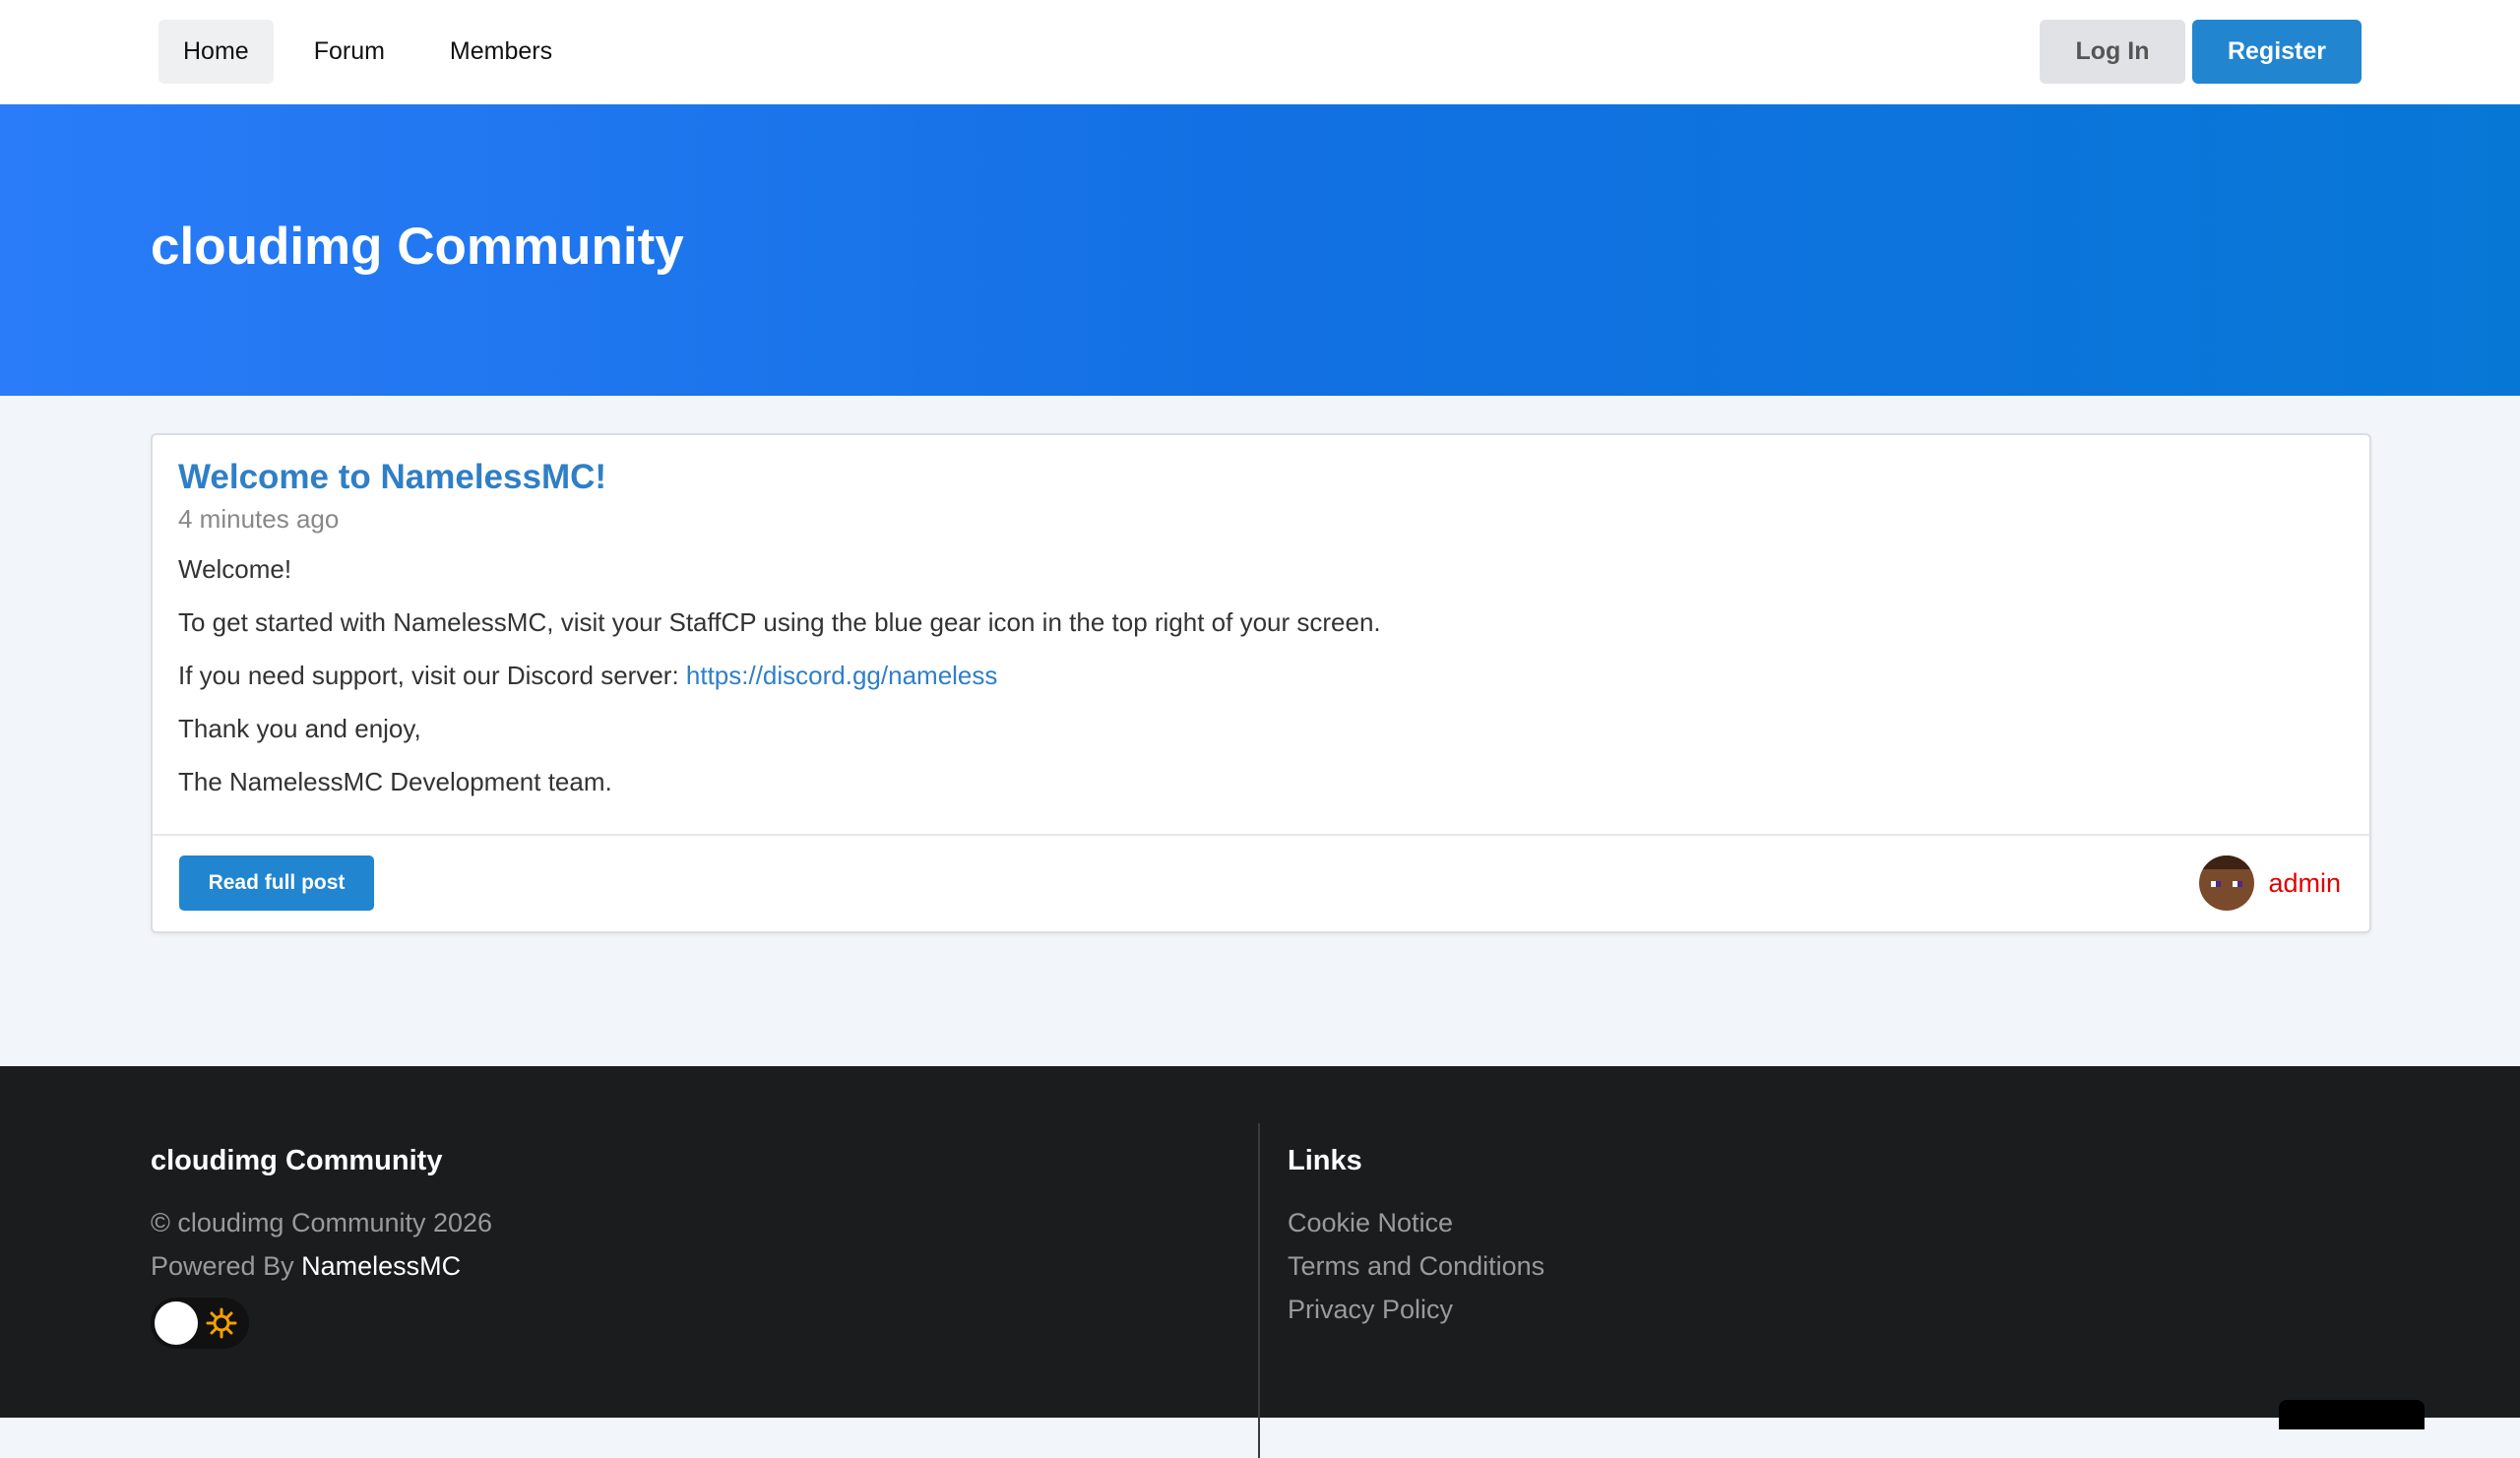  I want to click on nav-item-forum: Forum, so click(349, 52).